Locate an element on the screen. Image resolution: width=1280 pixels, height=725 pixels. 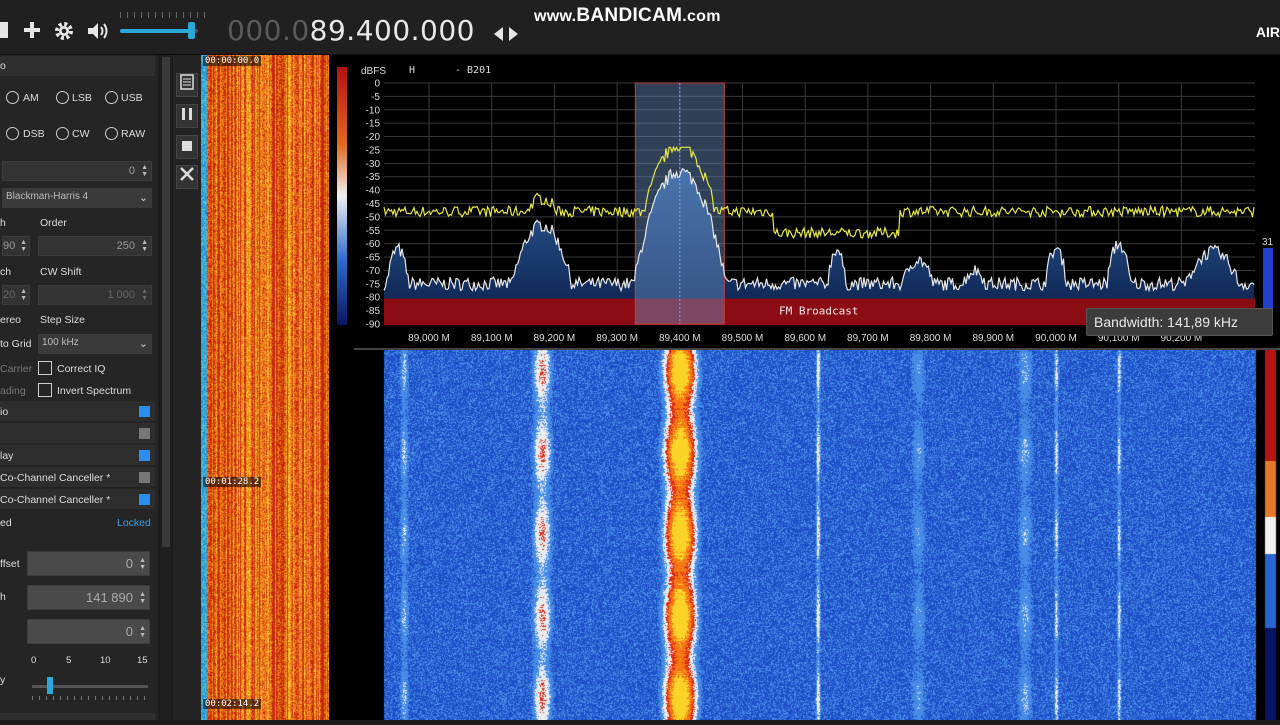
label-lock-bandwidth: h is located at coordinates (3, 597).